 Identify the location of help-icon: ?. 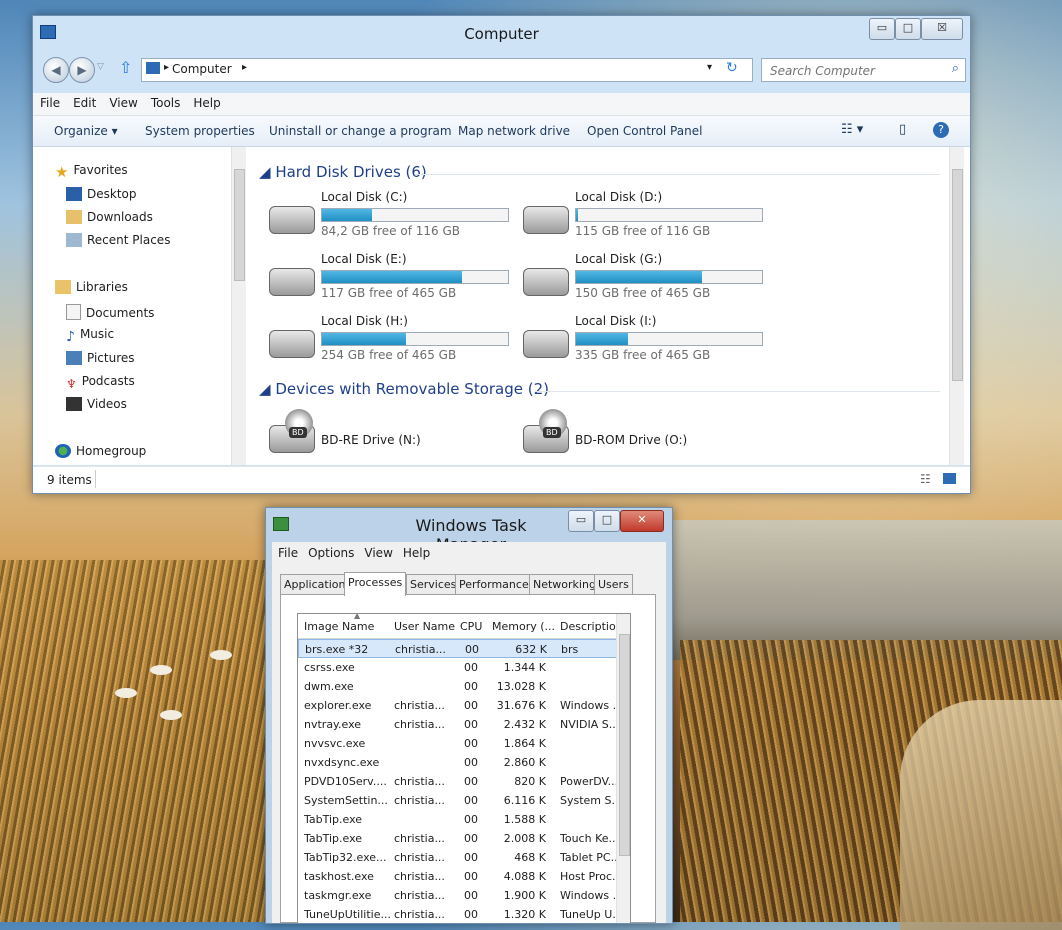
(941, 130).